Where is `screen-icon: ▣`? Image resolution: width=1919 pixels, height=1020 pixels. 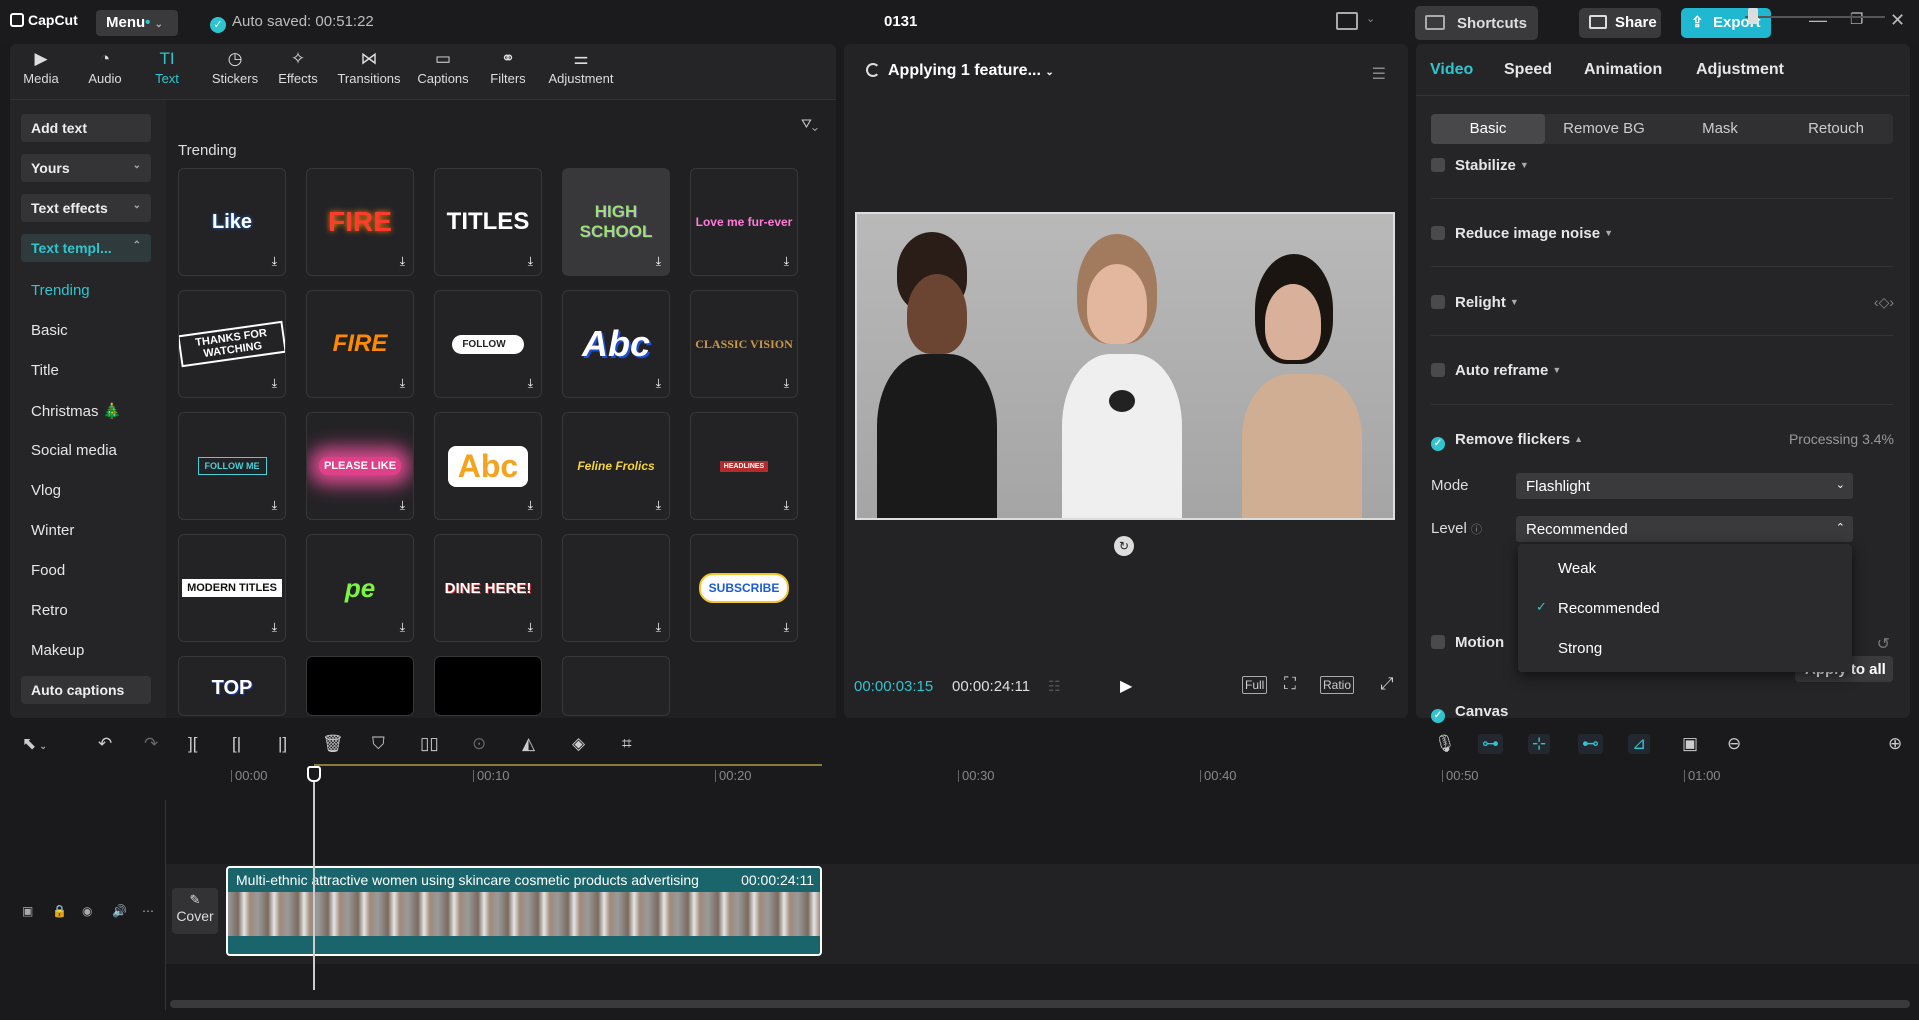 screen-icon: ▣ is located at coordinates (1690, 744).